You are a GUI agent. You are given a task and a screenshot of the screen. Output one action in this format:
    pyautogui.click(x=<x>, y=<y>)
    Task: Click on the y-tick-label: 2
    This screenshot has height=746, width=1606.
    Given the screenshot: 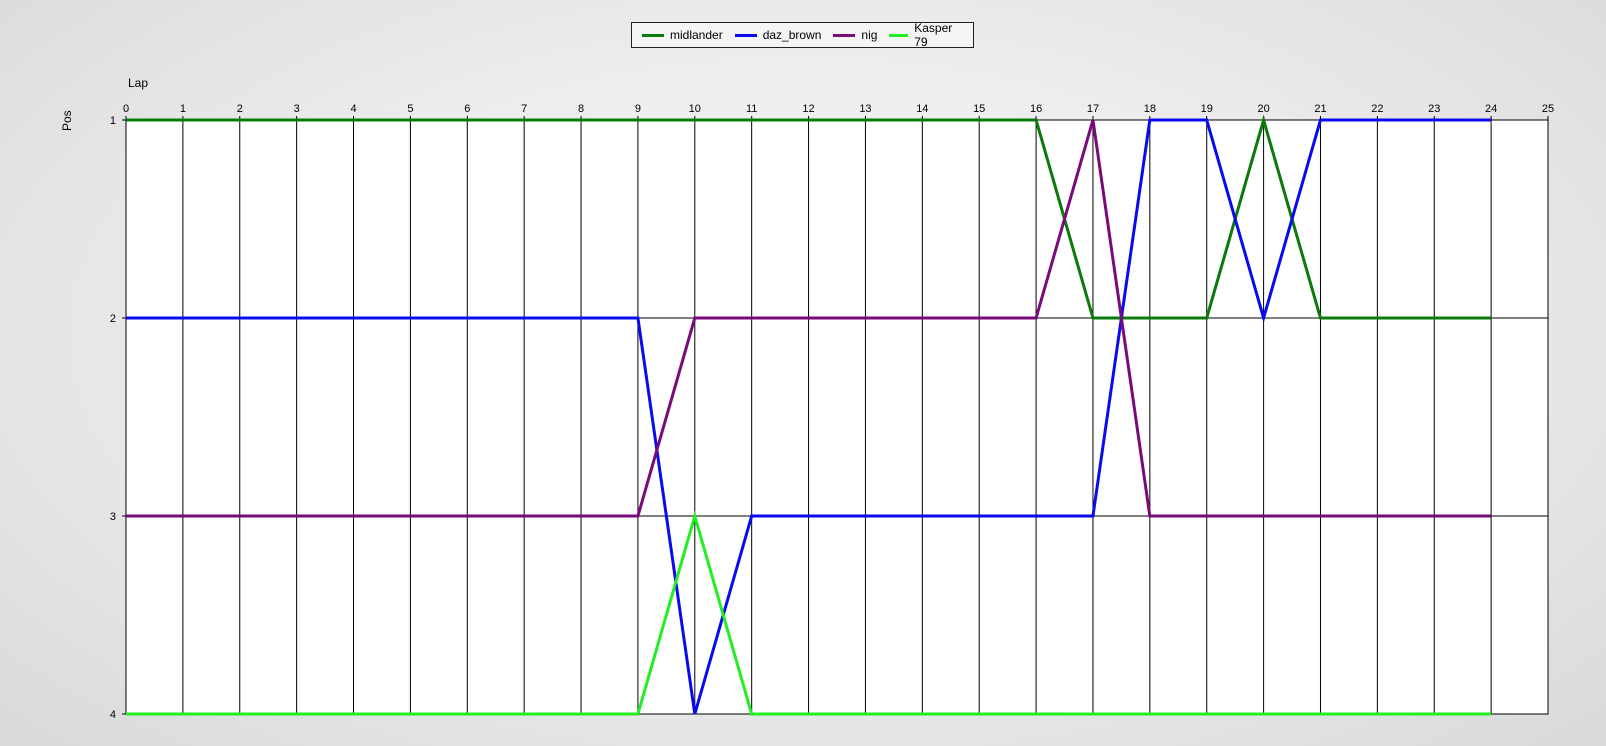 What is the action you would take?
    pyautogui.click(x=113, y=319)
    